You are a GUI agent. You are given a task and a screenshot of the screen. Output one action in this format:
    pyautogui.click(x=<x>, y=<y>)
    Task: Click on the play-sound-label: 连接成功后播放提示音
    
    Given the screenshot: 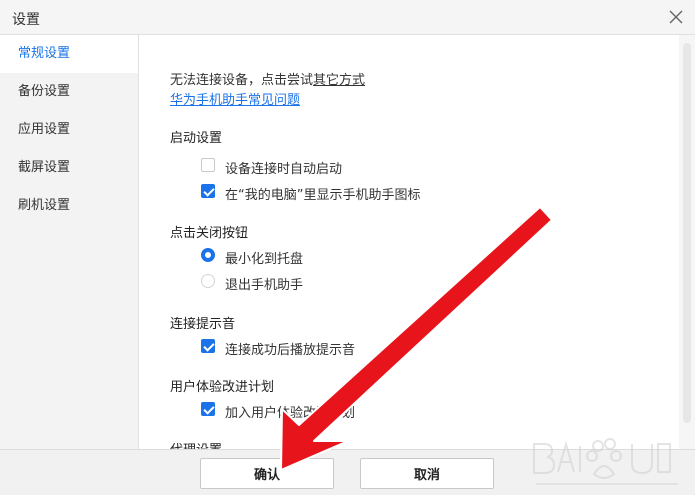 What is the action you would take?
    pyautogui.click(x=290, y=350)
    